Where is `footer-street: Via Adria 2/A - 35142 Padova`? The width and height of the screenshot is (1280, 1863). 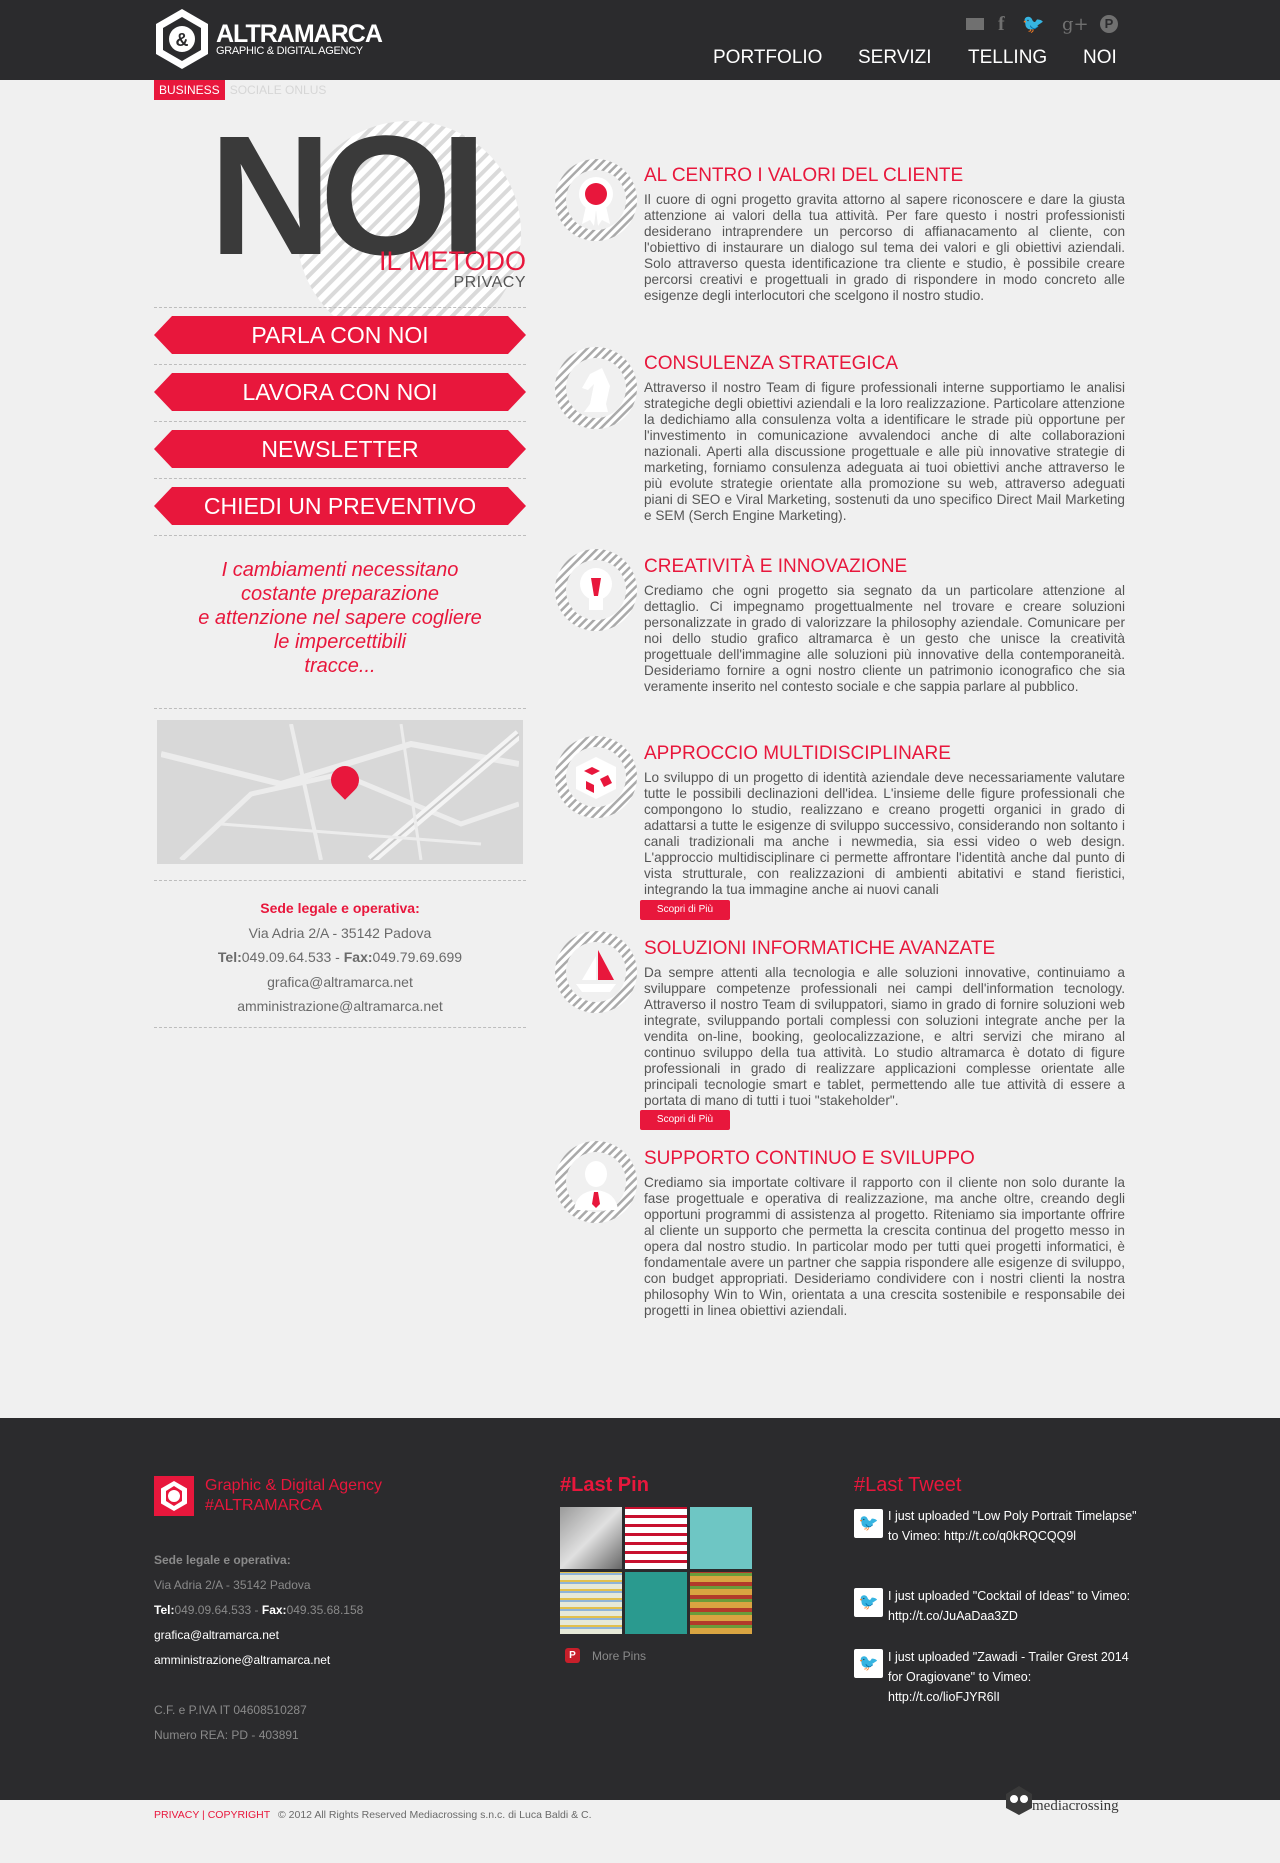 footer-street: Via Adria 2/A - 35142 Padova is located at coordinates (232, 1585).